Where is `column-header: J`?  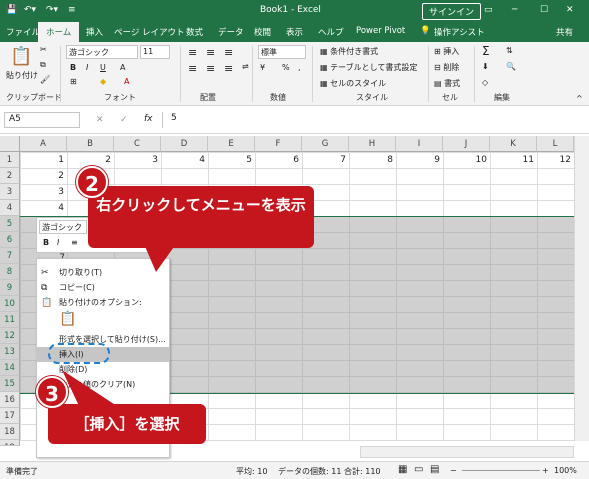
column-header: J is located at coordinates (466, 144).